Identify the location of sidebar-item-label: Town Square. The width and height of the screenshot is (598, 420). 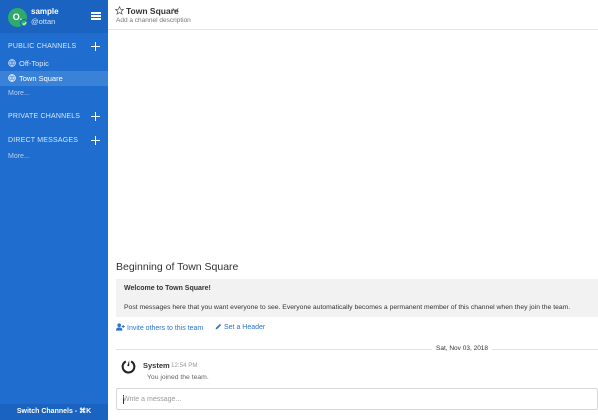
(41, 78).